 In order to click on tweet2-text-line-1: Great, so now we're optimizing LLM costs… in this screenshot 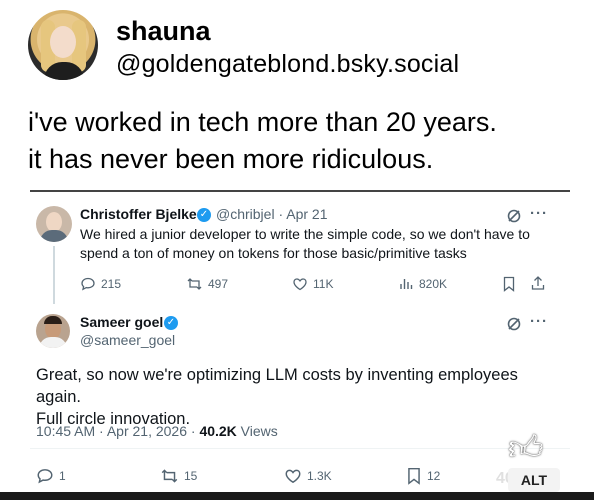, I will do `click(277, 386)`.